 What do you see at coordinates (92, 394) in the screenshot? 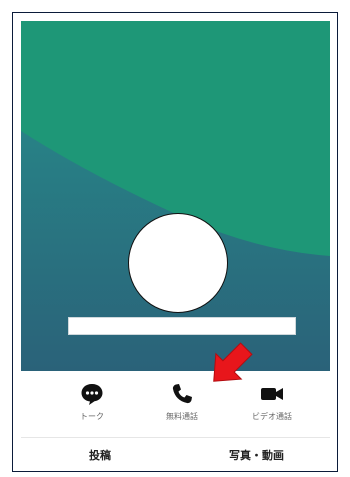
I see `chat-bubble-icon` at bounding box center [92, 394].